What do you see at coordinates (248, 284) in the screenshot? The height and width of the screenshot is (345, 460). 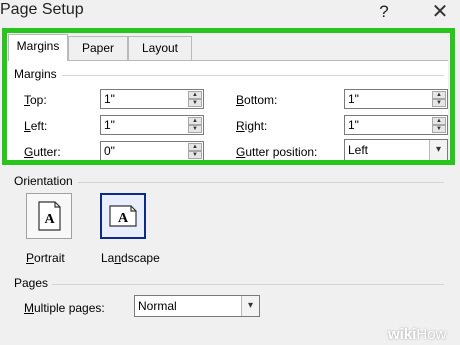 I see `pages-group-divider` at bounding box center [248, 284].